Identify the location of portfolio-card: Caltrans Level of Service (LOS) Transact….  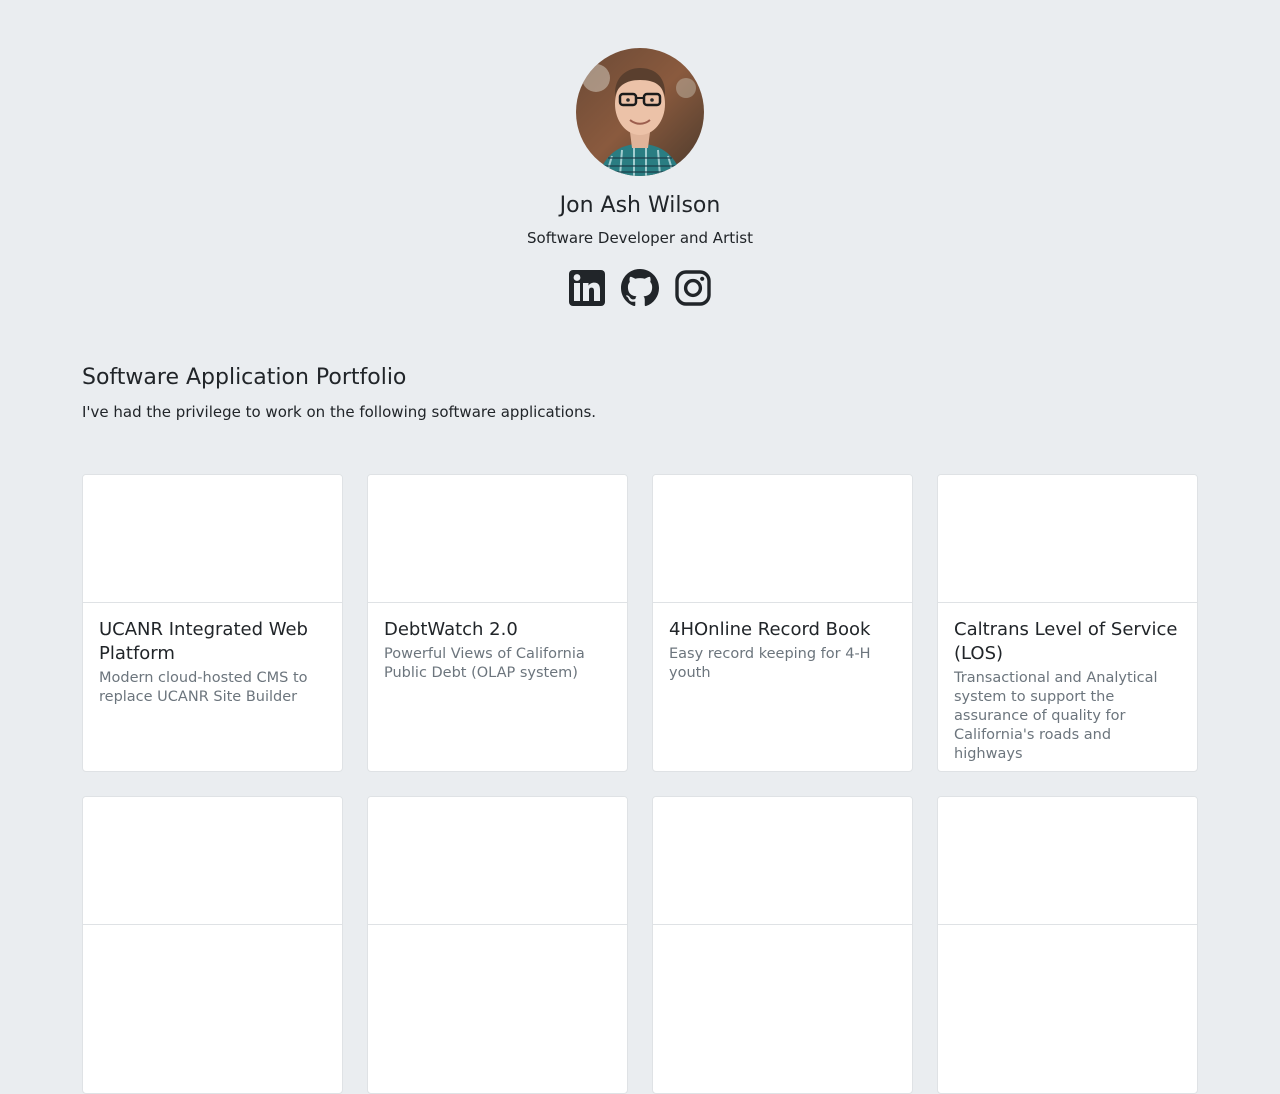
(1067, 623).